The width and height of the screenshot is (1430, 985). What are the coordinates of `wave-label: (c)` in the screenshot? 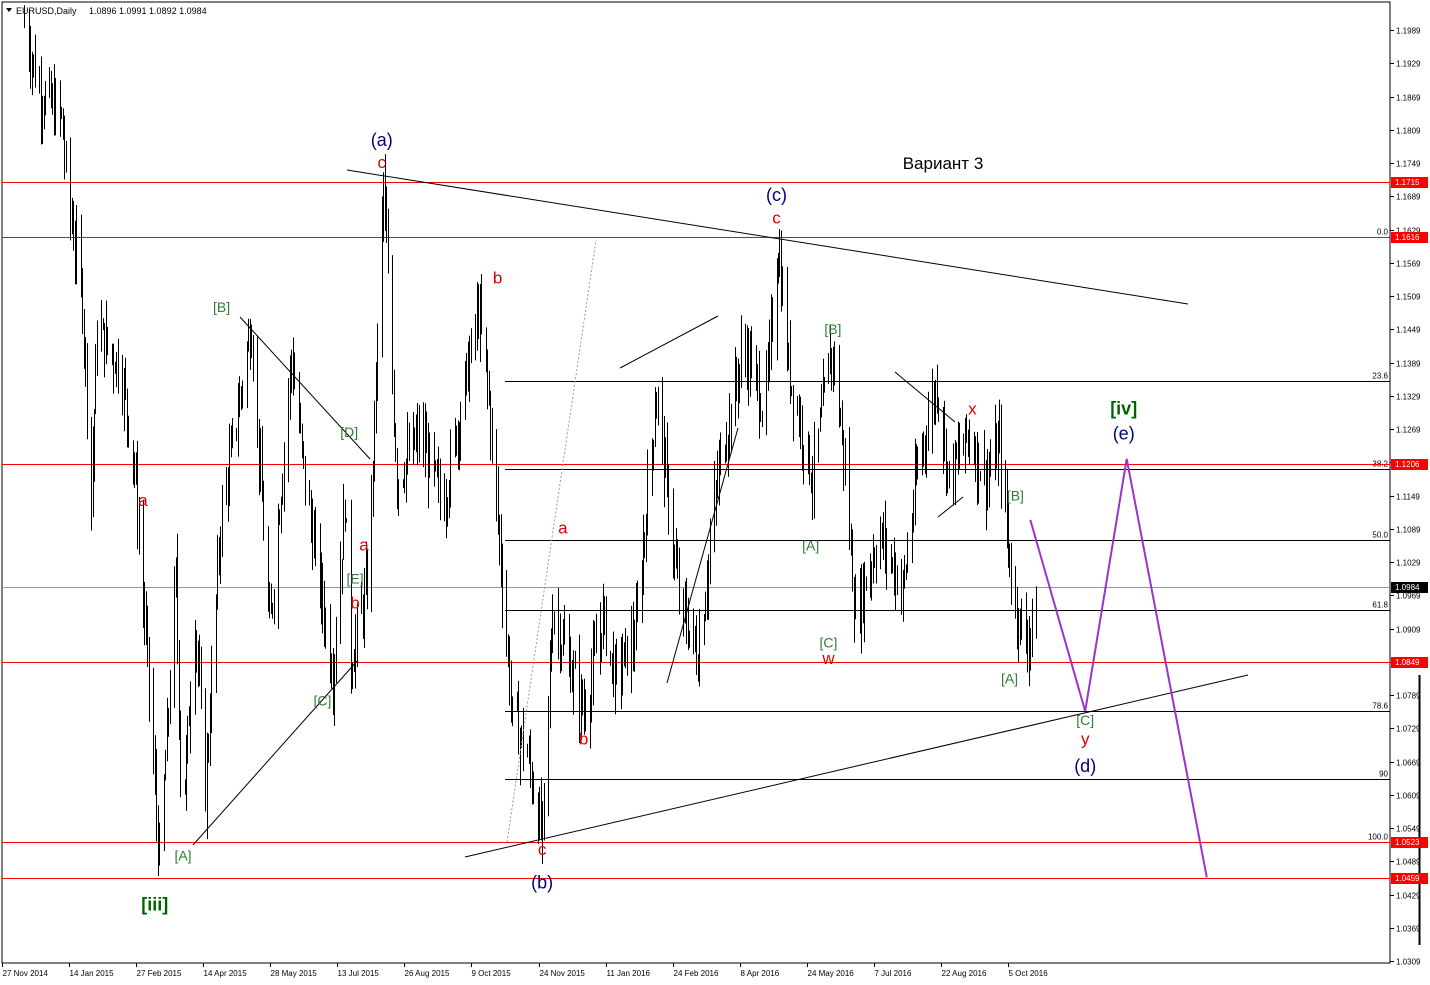 It's located at (776, 195).